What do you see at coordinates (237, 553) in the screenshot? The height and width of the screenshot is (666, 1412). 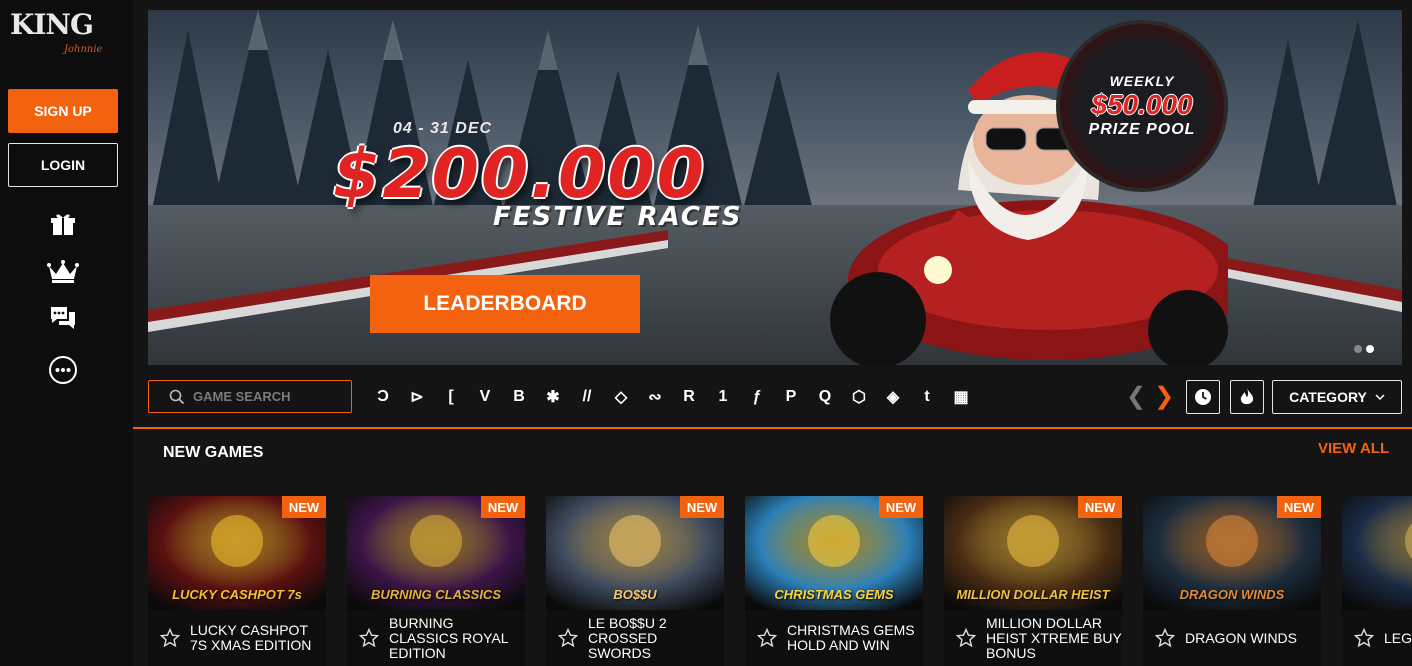 I see `game-thumbnail: LUCKY CASHPOT 7s NEW` at bounding box center [237, 553].